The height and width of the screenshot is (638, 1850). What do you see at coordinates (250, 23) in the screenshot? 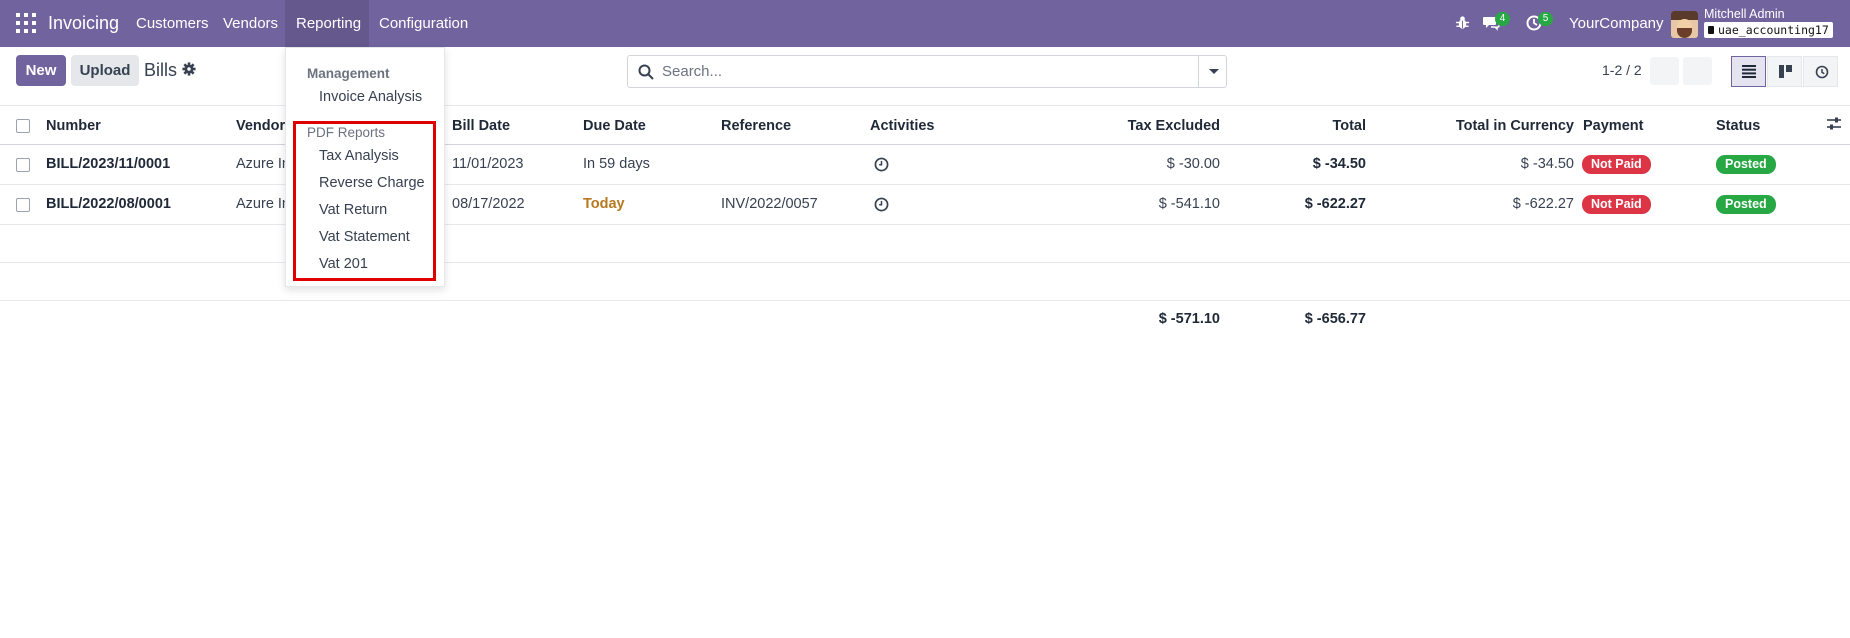
I see `menu-vendors: Vendors` at bounding box center [250, 23].